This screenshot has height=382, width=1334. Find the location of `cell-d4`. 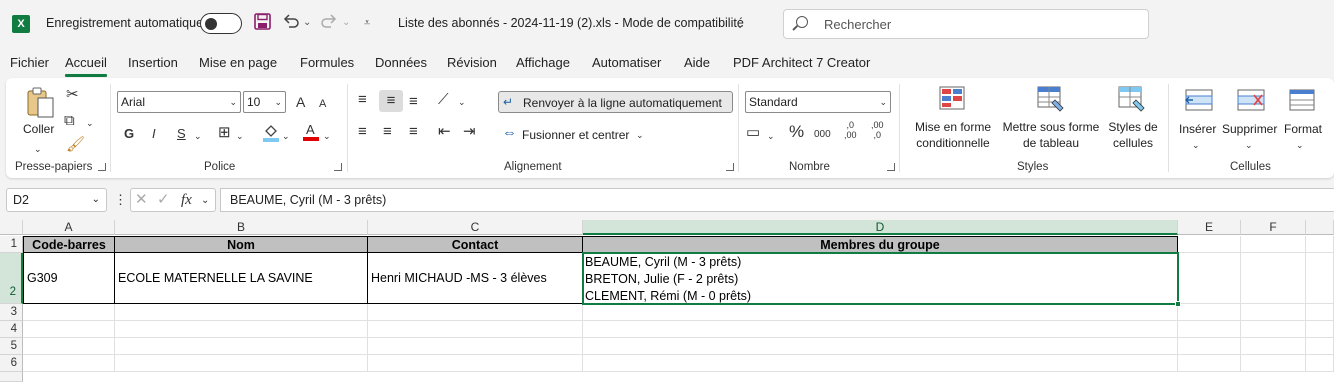

cell-d4 is located at coordinates (880, 329).